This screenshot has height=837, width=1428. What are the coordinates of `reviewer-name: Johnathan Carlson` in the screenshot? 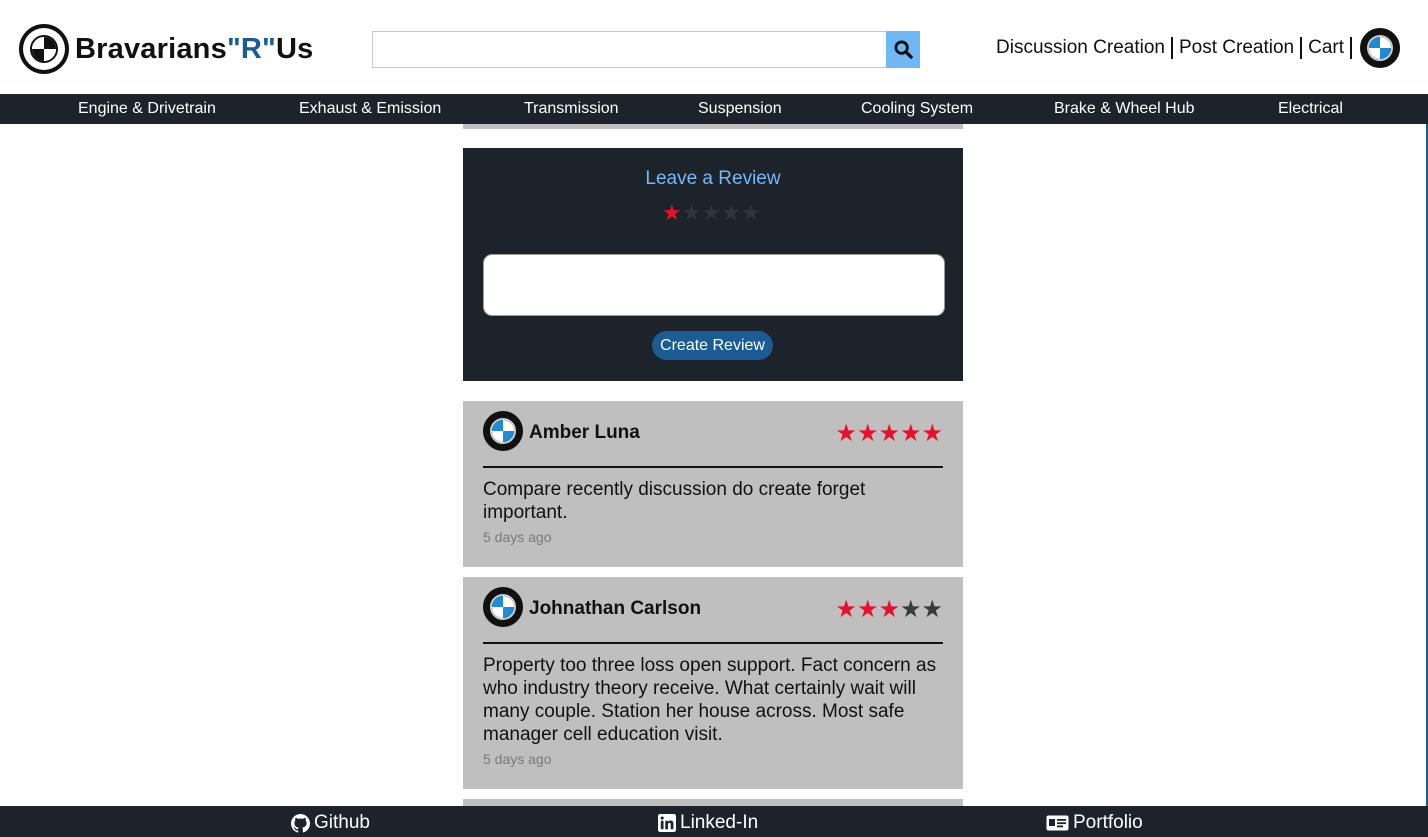 It's located at (615, 608).